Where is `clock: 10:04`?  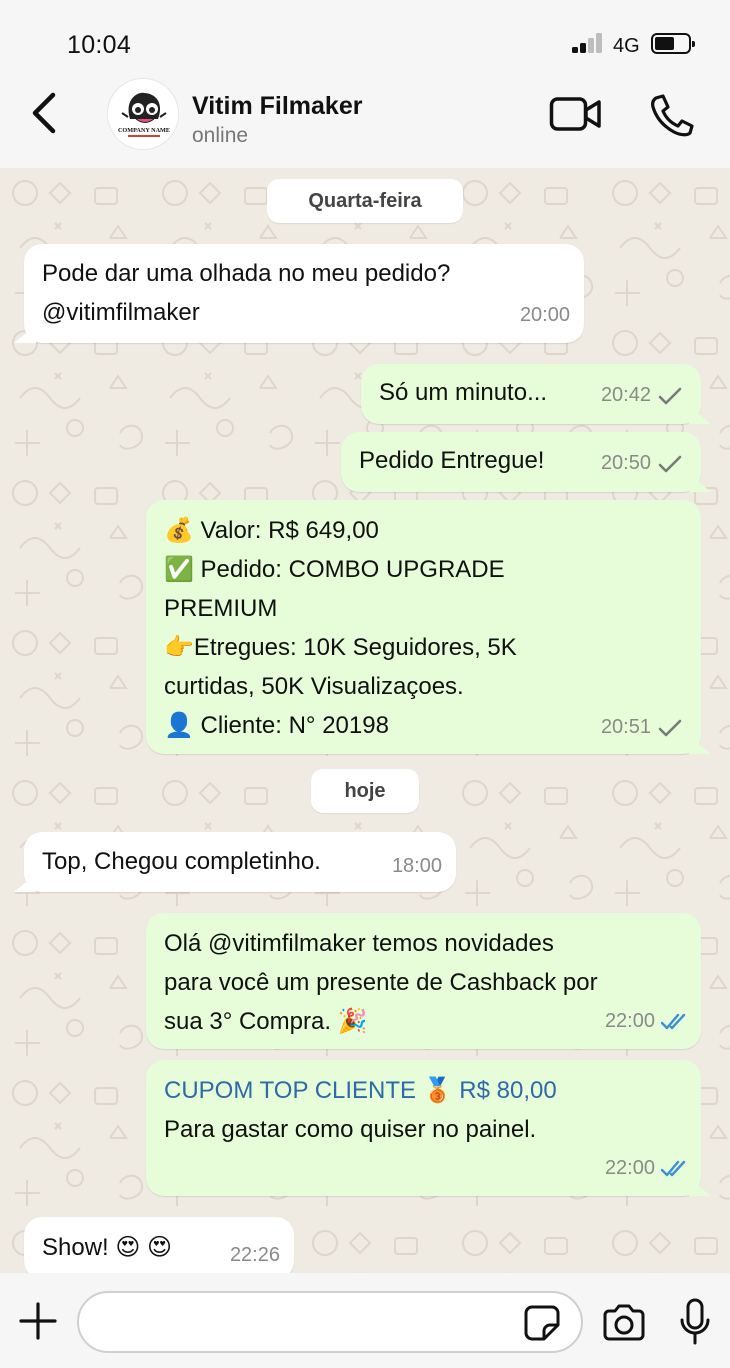 clock: 10:04 is located at coordinates (99, 45).